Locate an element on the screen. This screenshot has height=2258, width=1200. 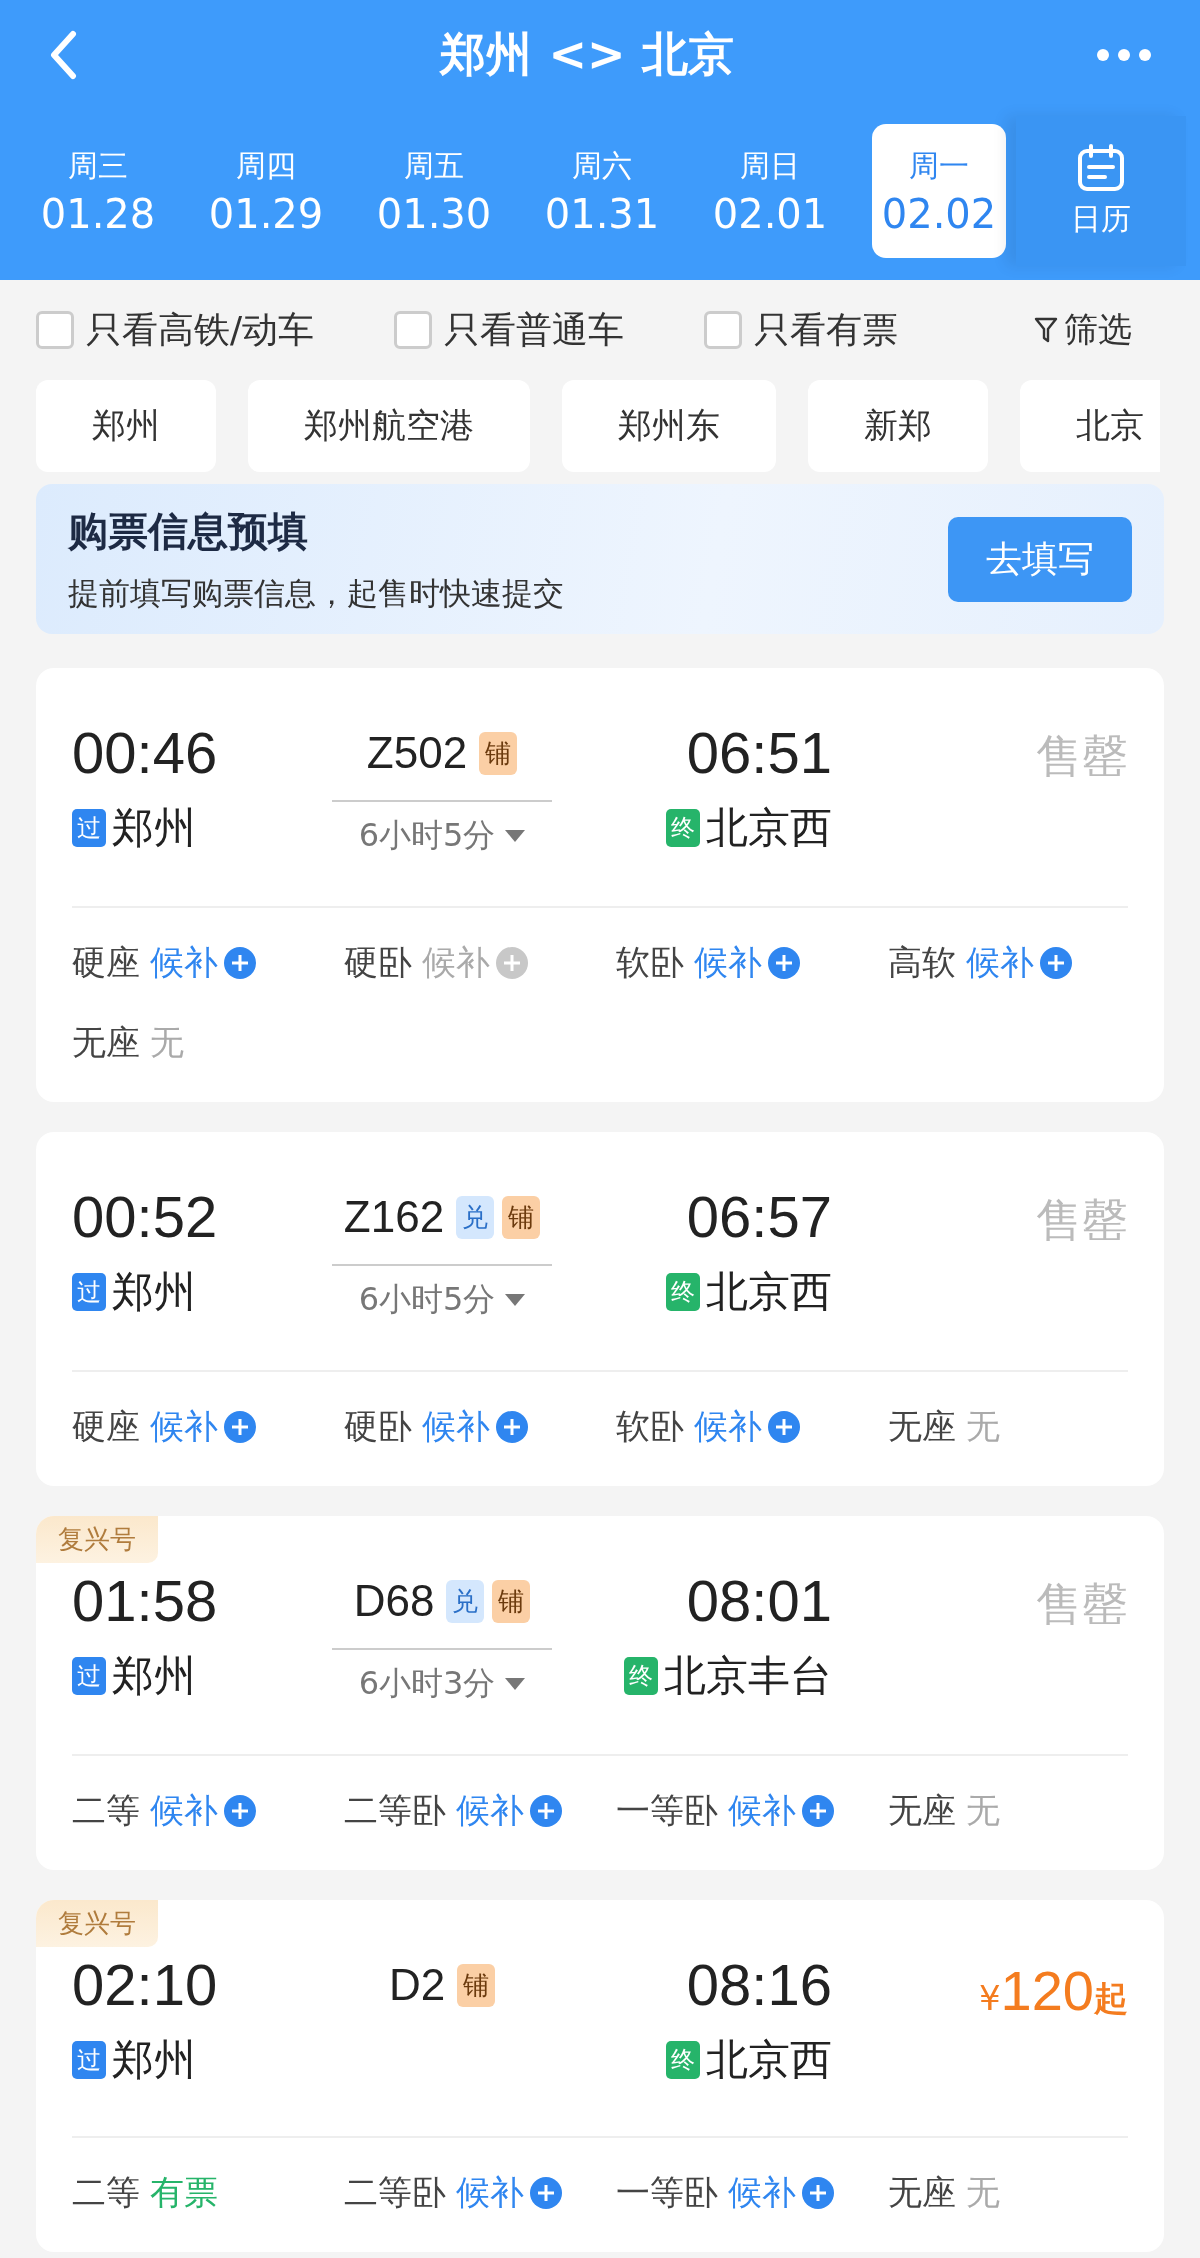
back-icon is located at coordinates (63, 55).